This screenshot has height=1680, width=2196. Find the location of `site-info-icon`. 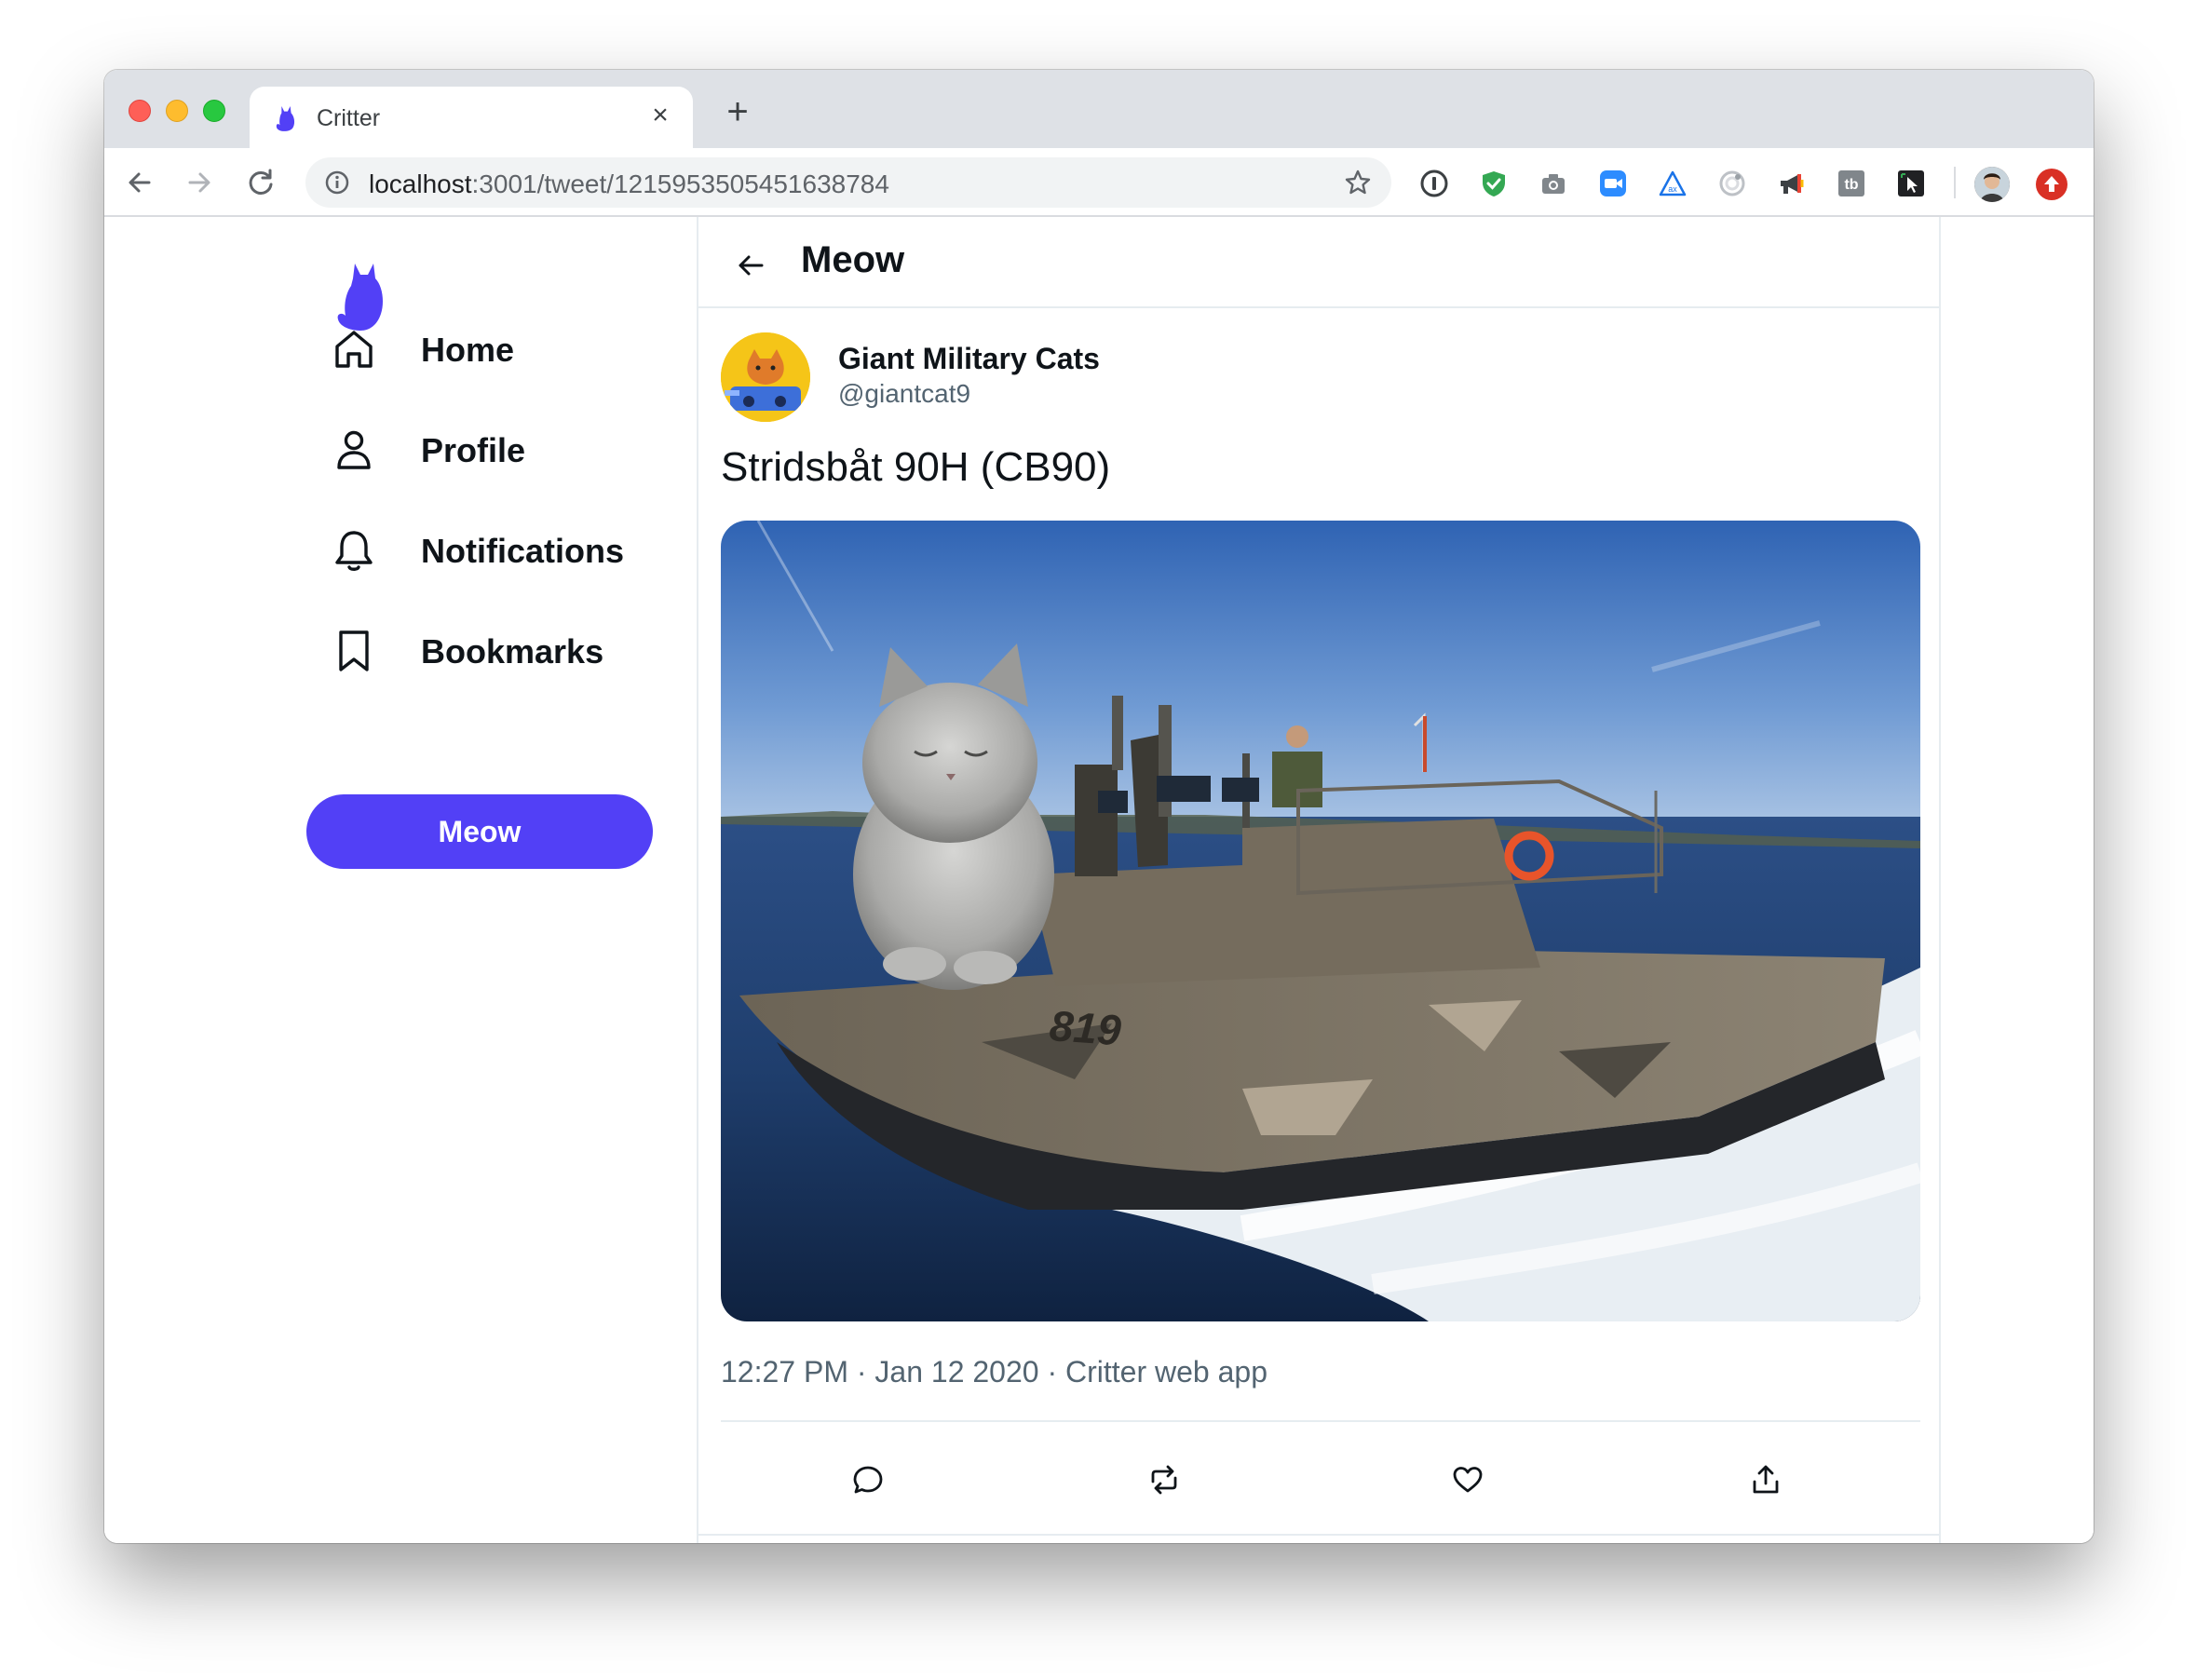

site-info-icon is located at coordinates (337, 182).